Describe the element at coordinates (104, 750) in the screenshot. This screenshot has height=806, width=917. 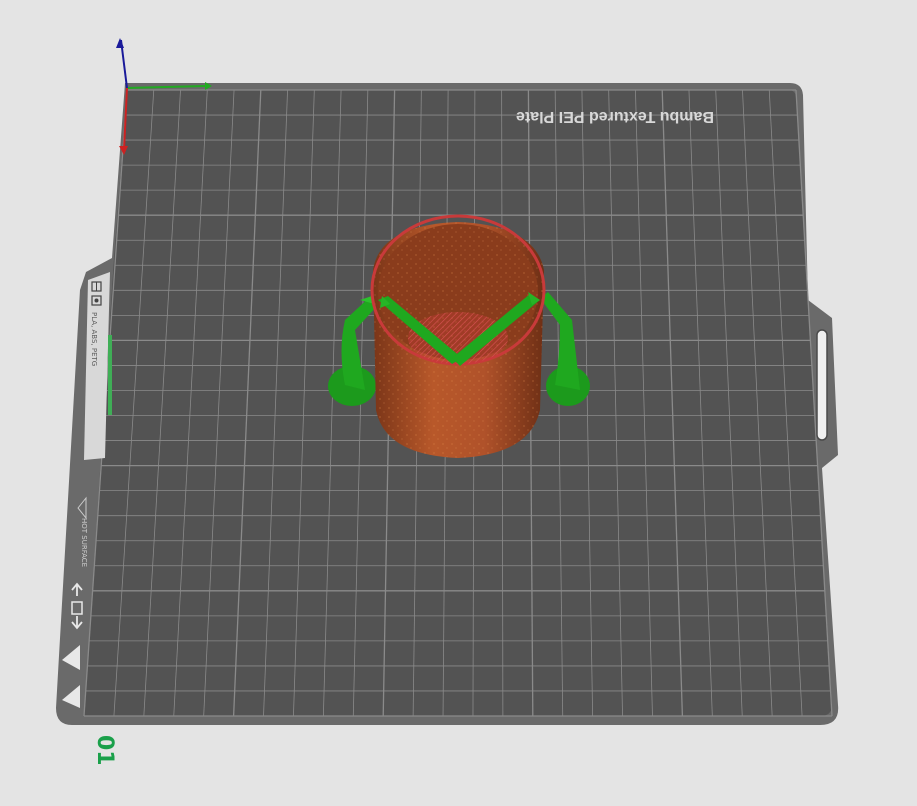
I see `plate-number: 01` at that location.